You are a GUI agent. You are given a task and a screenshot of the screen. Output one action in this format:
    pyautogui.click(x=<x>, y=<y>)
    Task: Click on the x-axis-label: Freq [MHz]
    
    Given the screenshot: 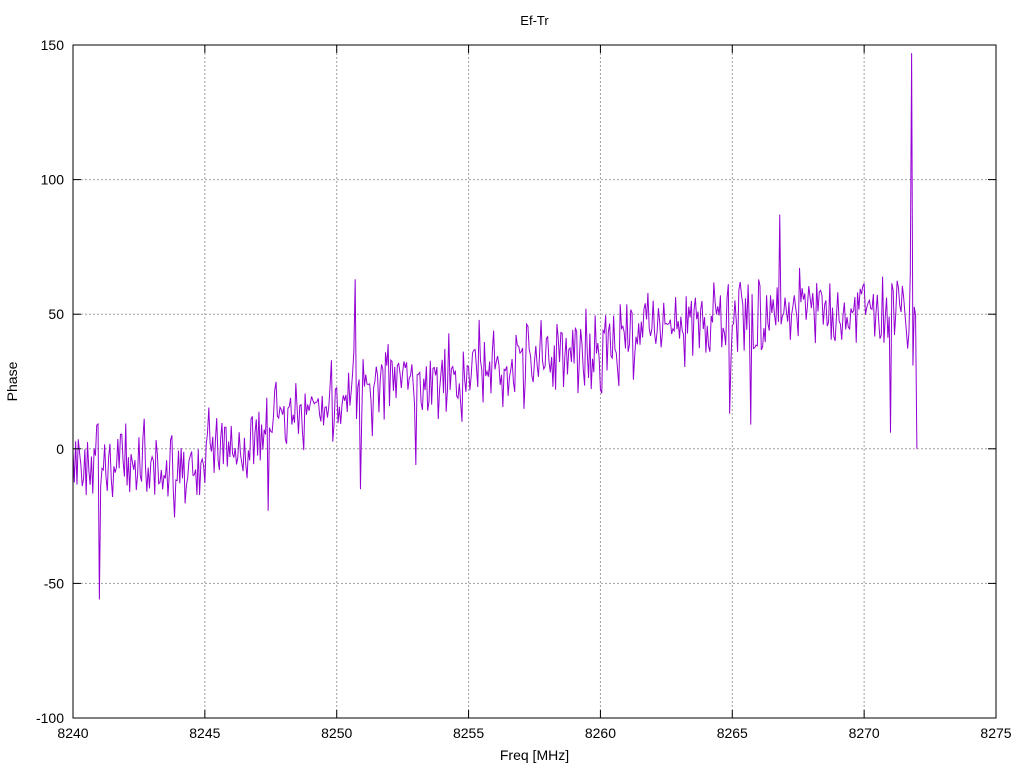 What is the action you would take?
    pyautogui.click(x=534, y=755)
    